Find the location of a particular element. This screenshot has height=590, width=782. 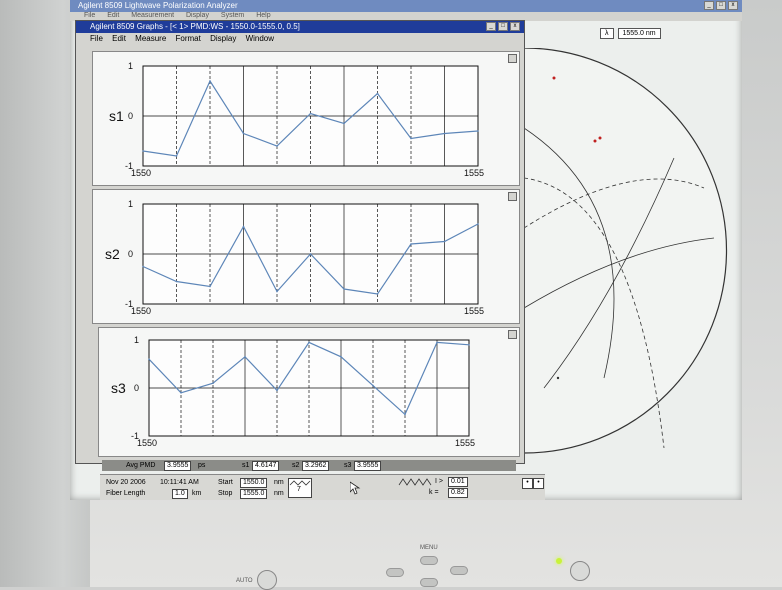

k-label: k = is located at coordinates (434, 492).